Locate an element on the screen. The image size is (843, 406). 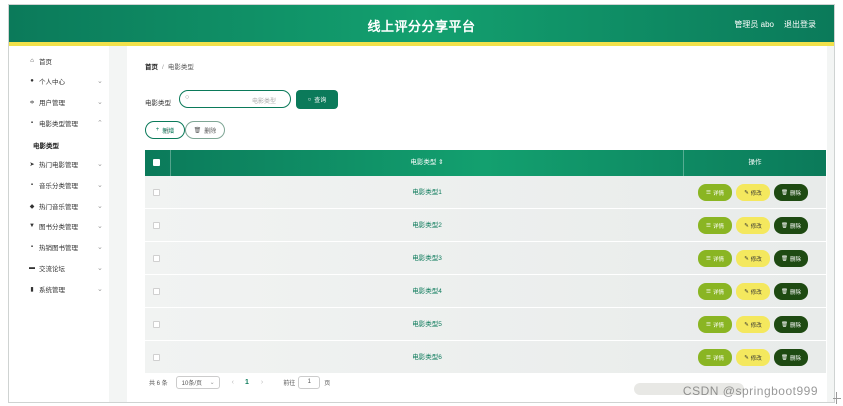
movie-type-cell: 电影类型1 is located at coordinates (427, 192).